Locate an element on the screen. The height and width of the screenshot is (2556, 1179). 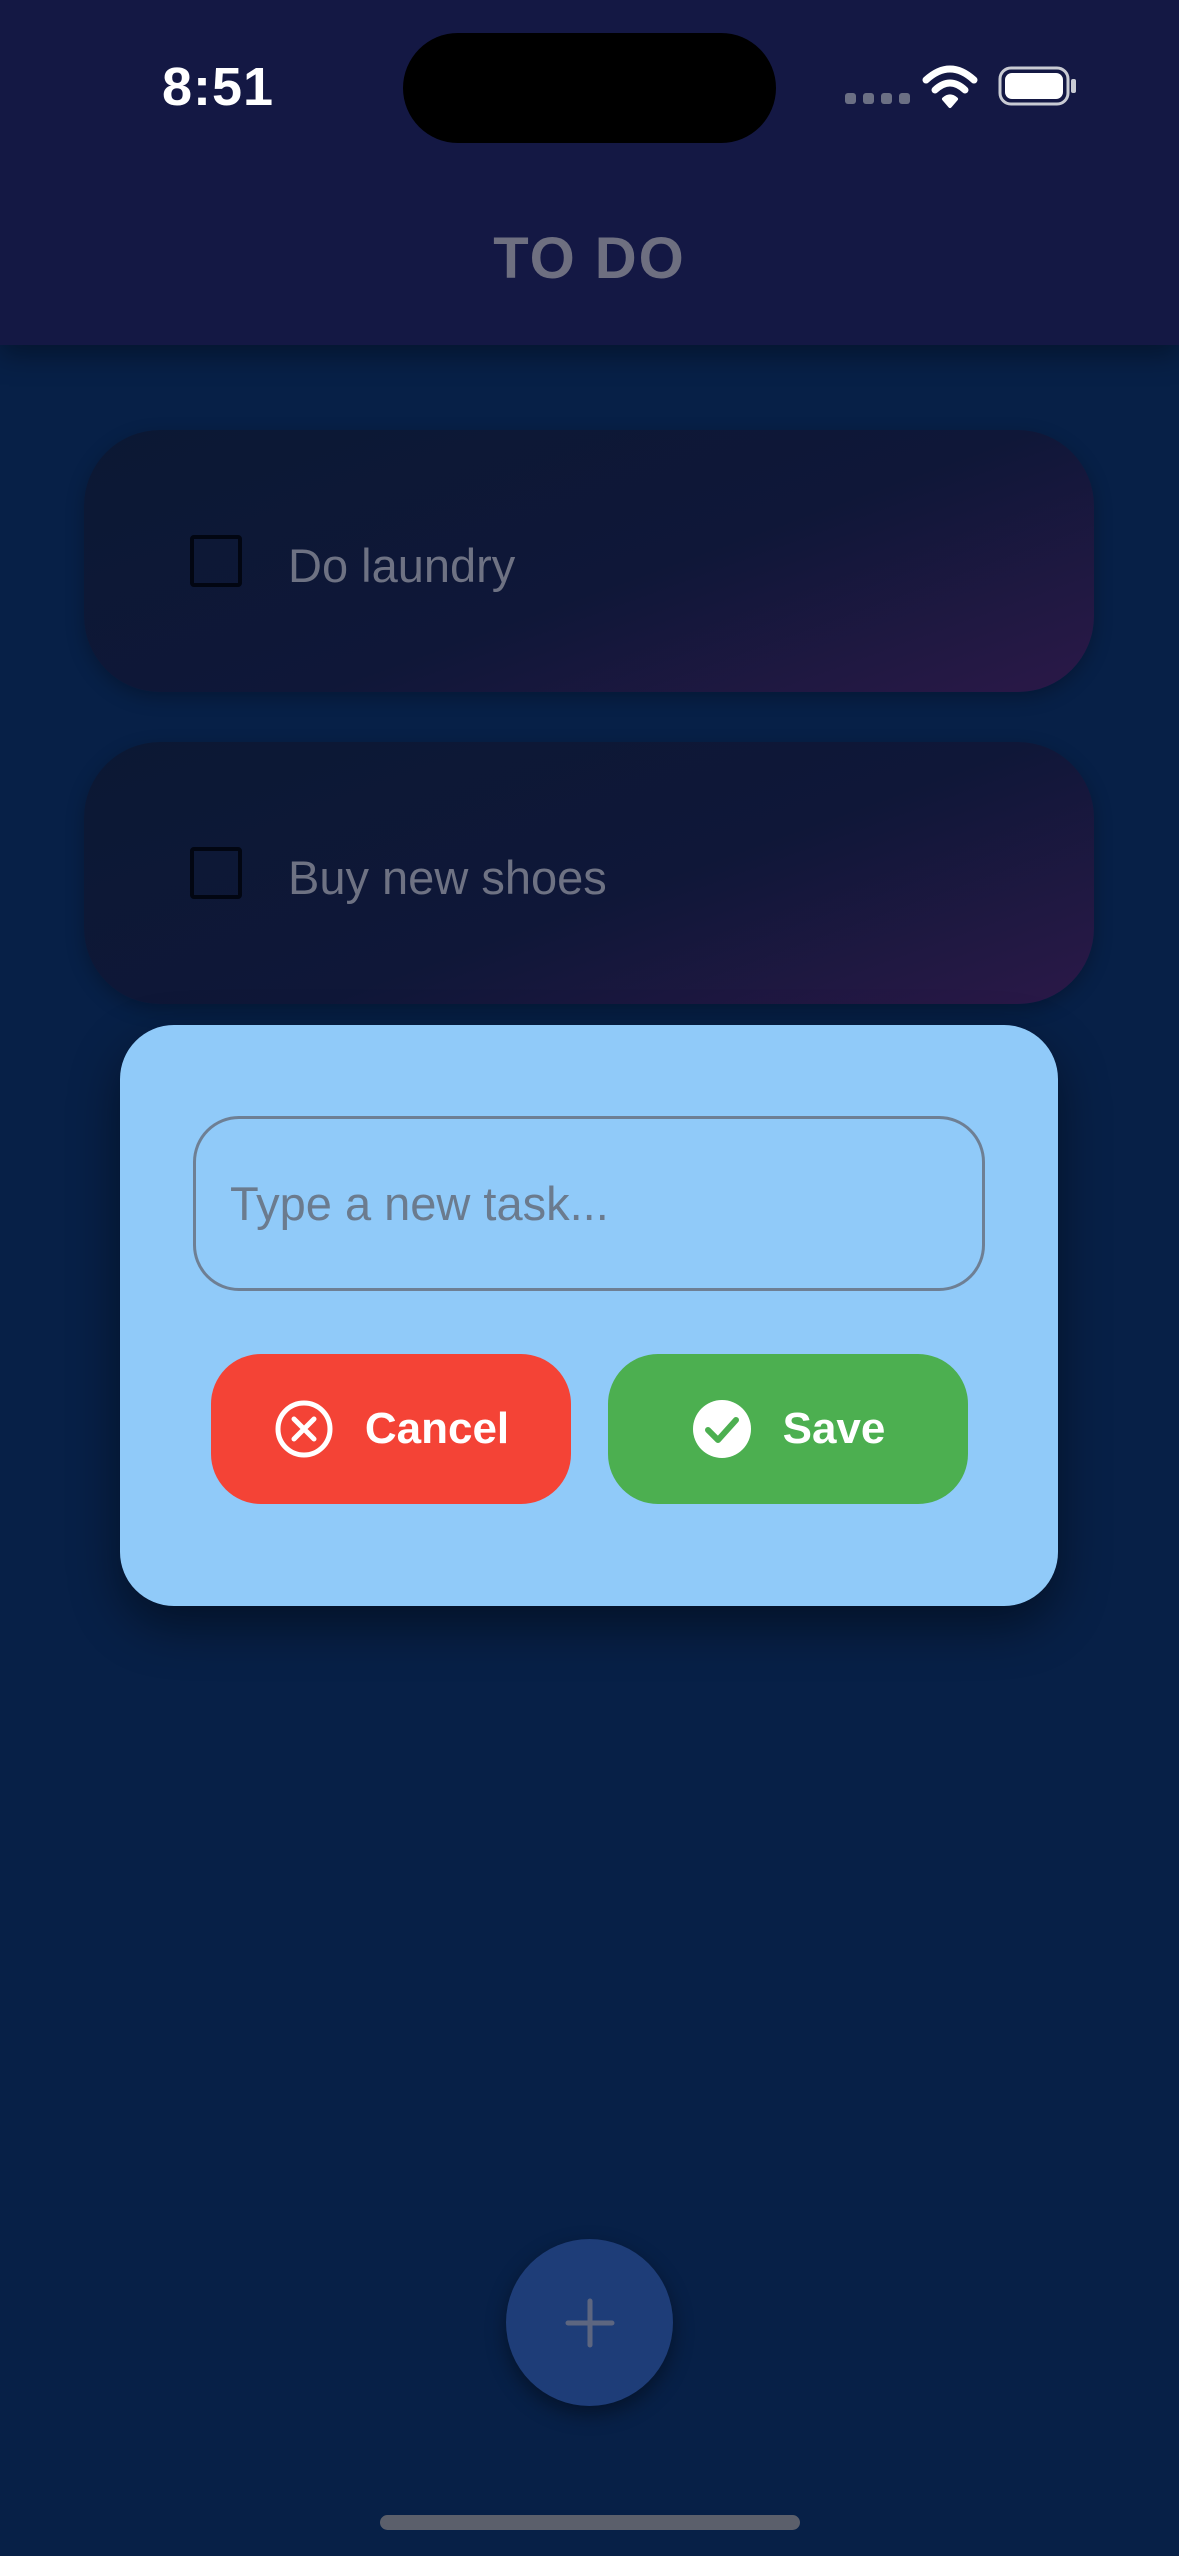
task-label: Do laundry is located at coordinates (402, 565).